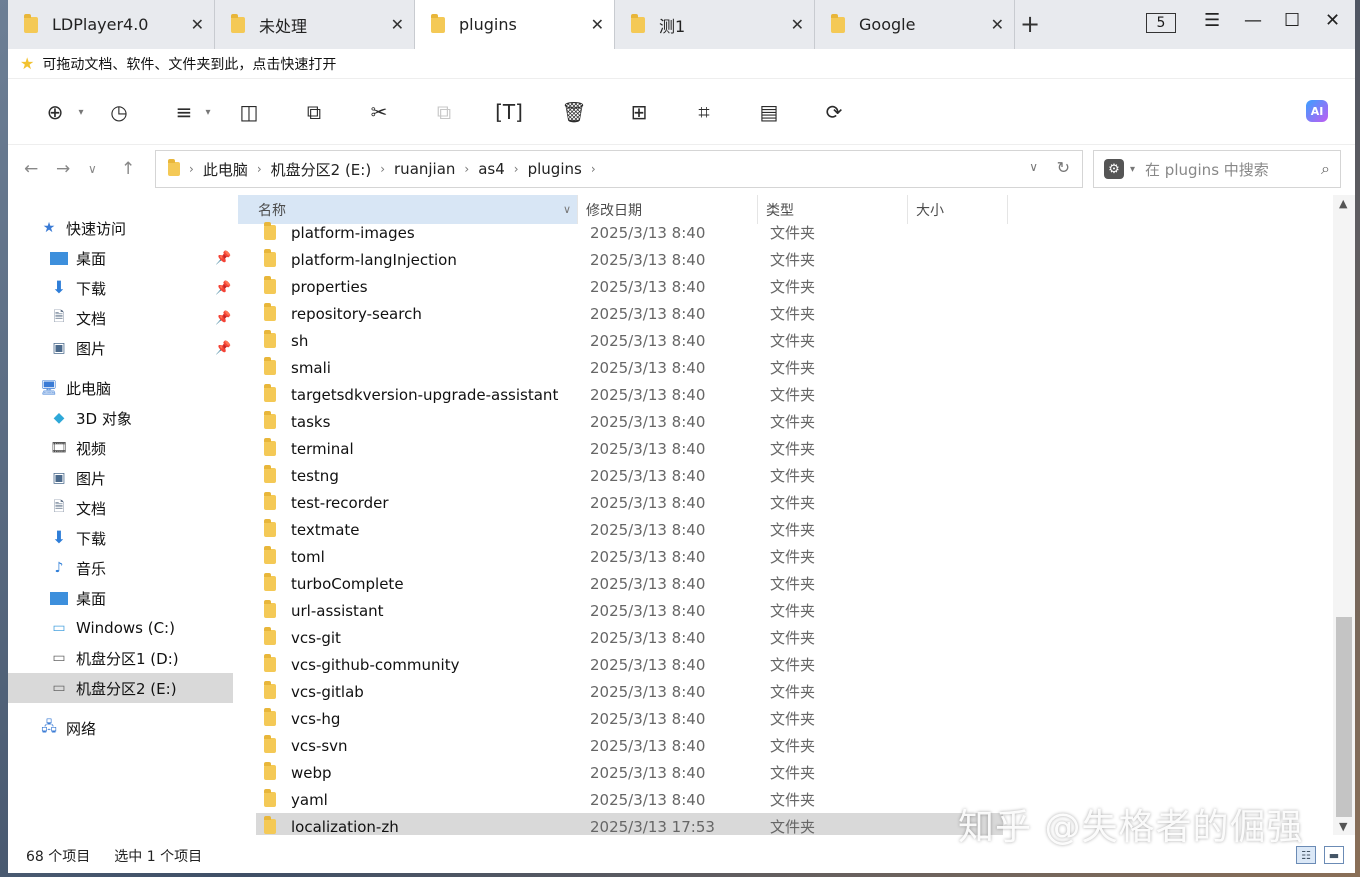 The image size is (1360, 877). I want to click on file-row: test-recorder 2025/3/13 8:40 文件夹, so click(629, 502).